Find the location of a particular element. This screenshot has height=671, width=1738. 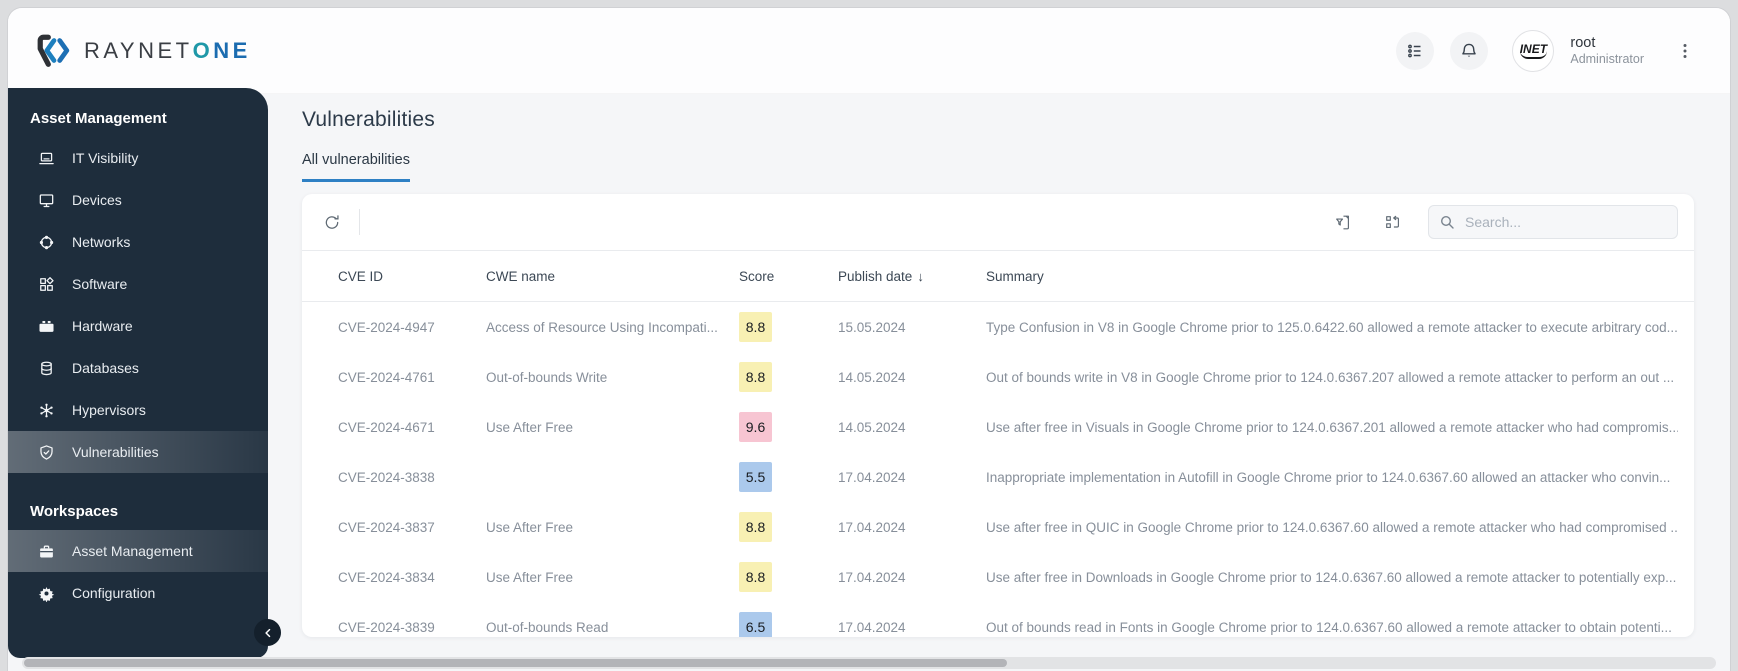

user-avatar: INET is located at coordinates (1533, 50).